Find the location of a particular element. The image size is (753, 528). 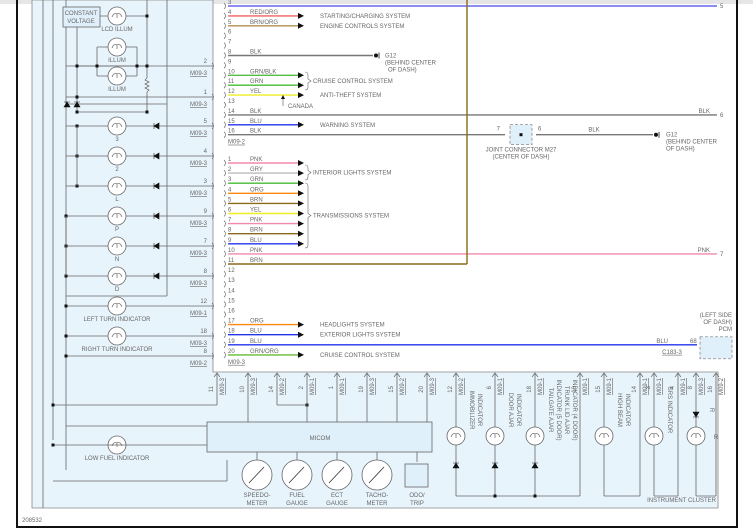

lamp-label: LEFT TURN INDICATOR is located at coordinates (118, 320).